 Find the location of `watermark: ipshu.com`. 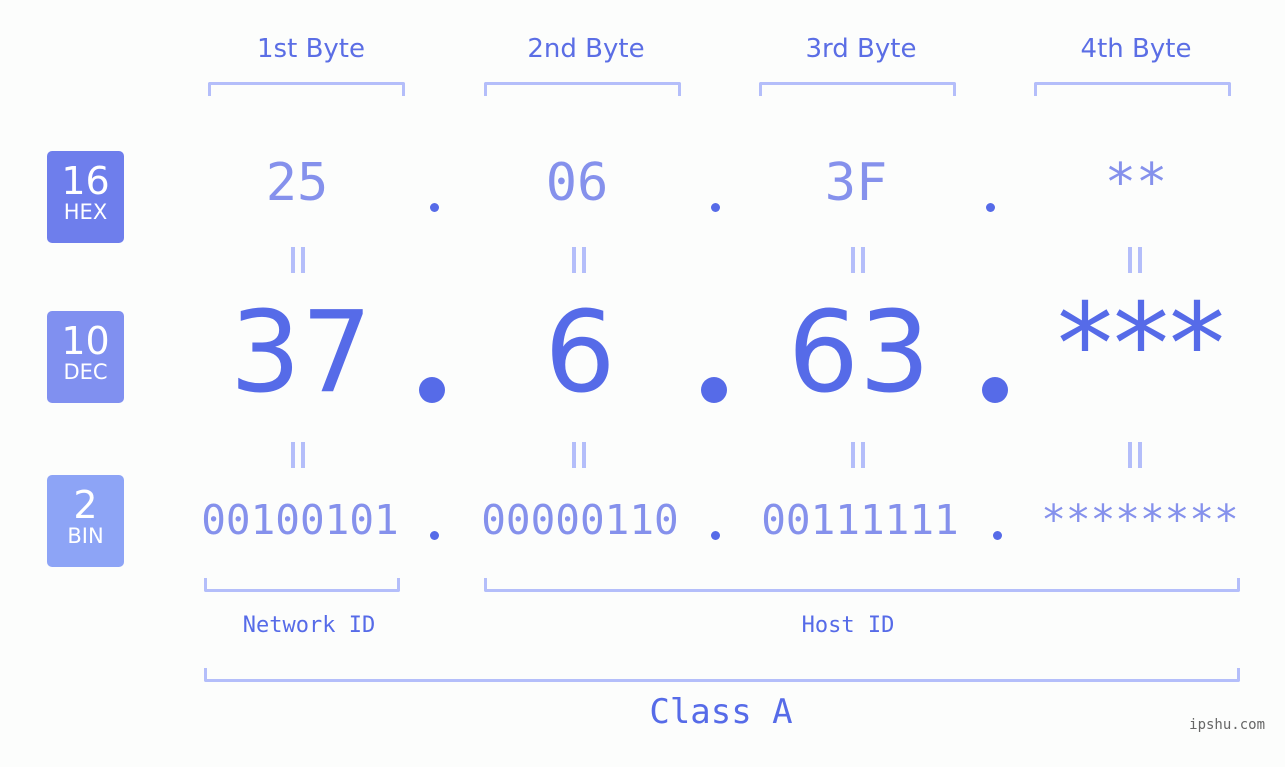

watermark: ipshu.com is located at coordinates (1227, 725).